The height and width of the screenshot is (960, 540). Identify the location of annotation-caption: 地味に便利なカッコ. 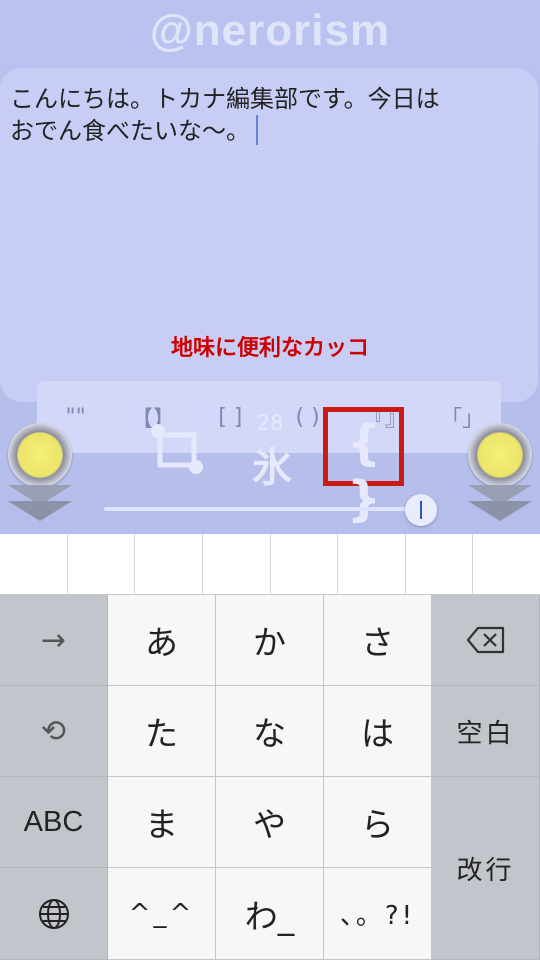
(269, 348).